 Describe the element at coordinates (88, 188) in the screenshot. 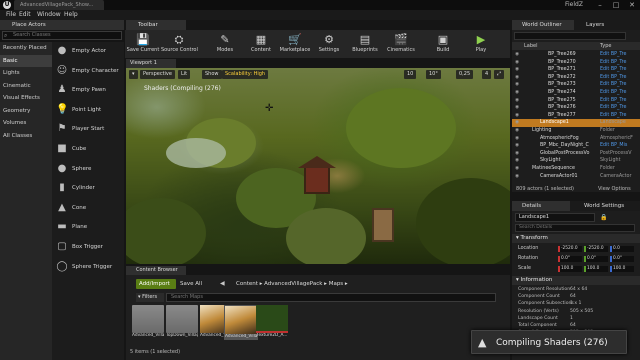

I see `actor-item: ▮ Cylinder` at that location.